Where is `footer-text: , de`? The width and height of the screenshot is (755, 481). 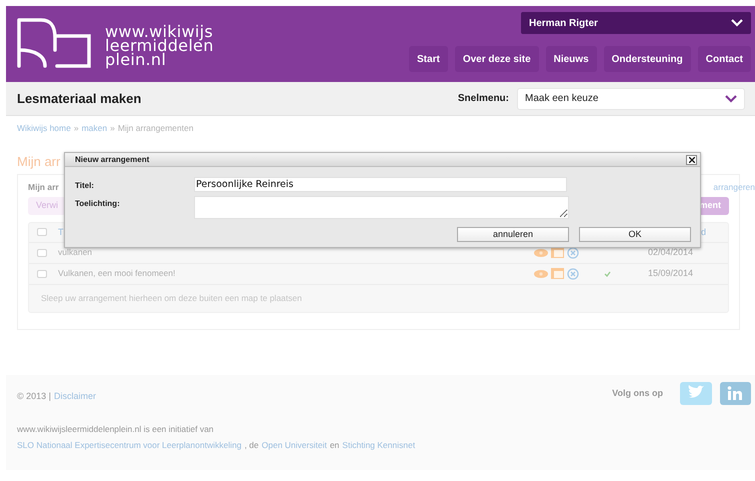 footer-text: , de is located at coordinates (251, 445).